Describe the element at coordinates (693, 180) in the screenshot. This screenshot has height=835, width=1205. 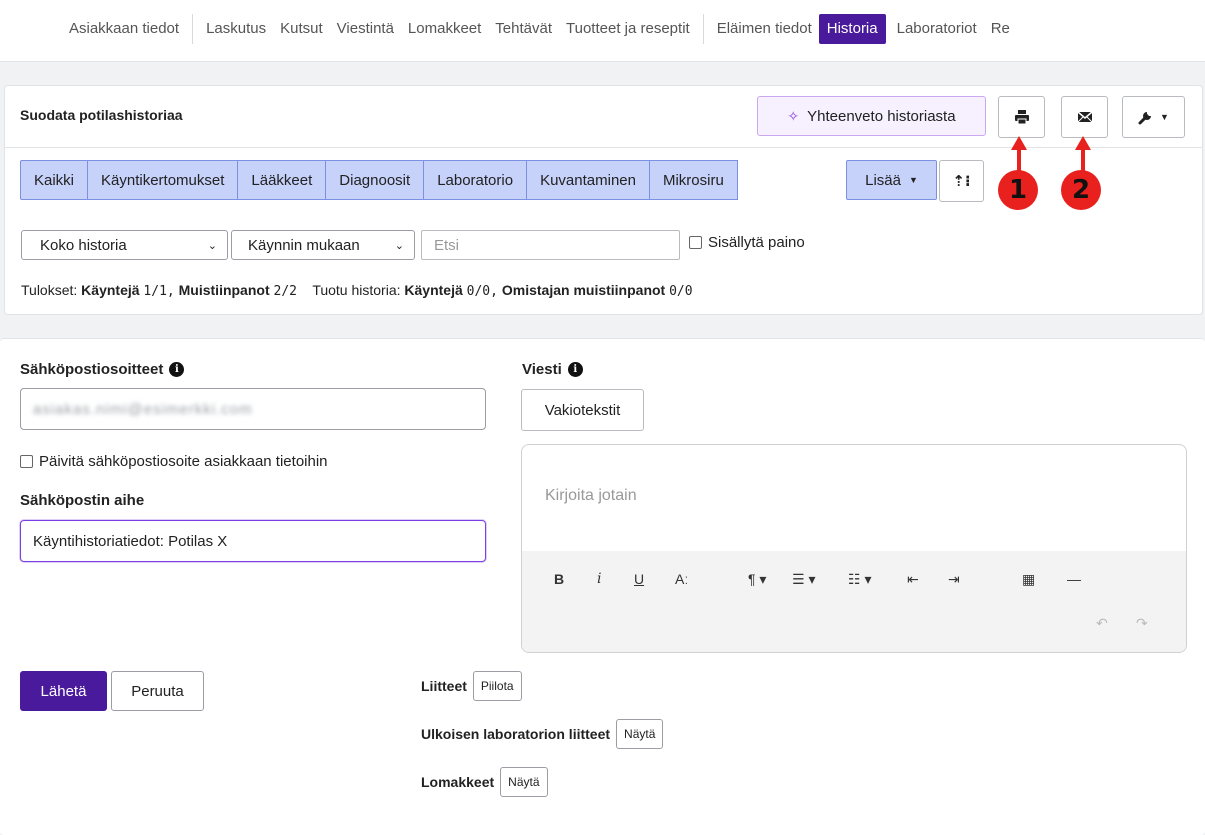
I see `filter-microchip: Mikrosiru` at that location.